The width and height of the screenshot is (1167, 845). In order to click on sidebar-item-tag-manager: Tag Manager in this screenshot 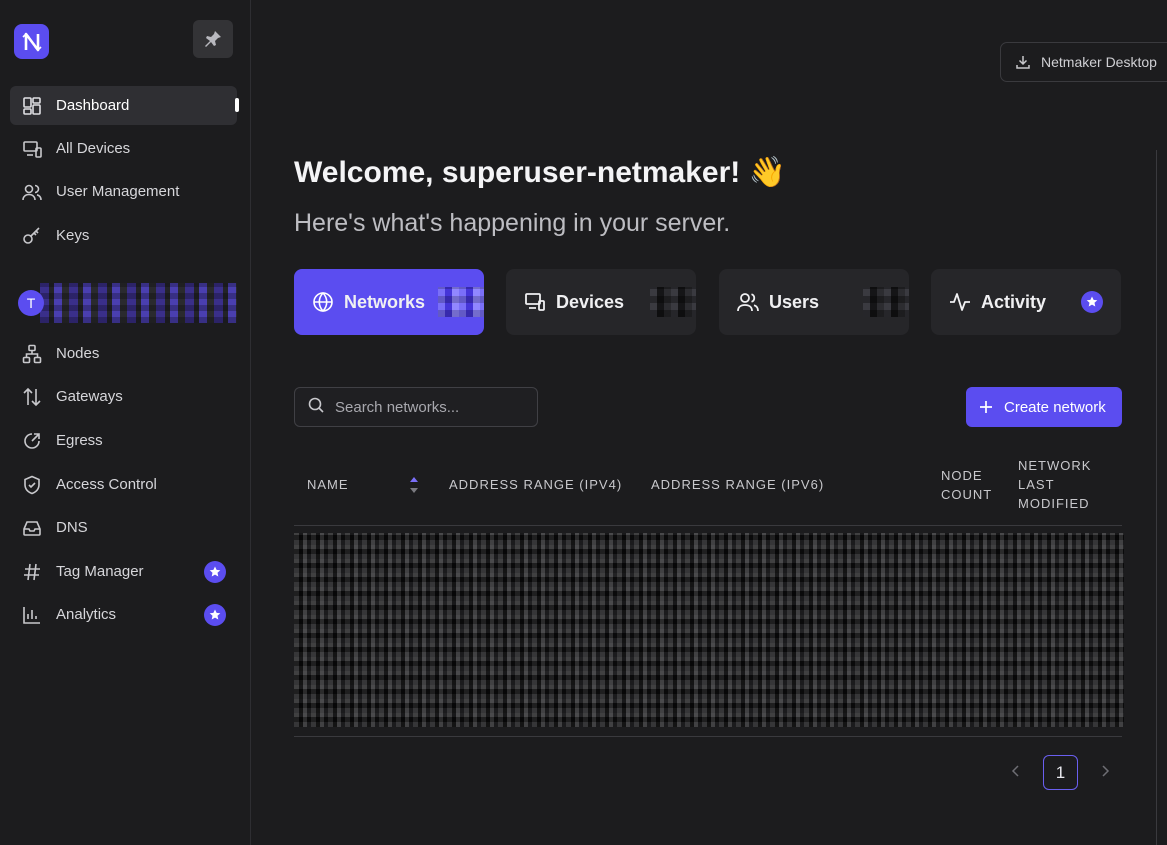, I will do `click(123, 571)`.